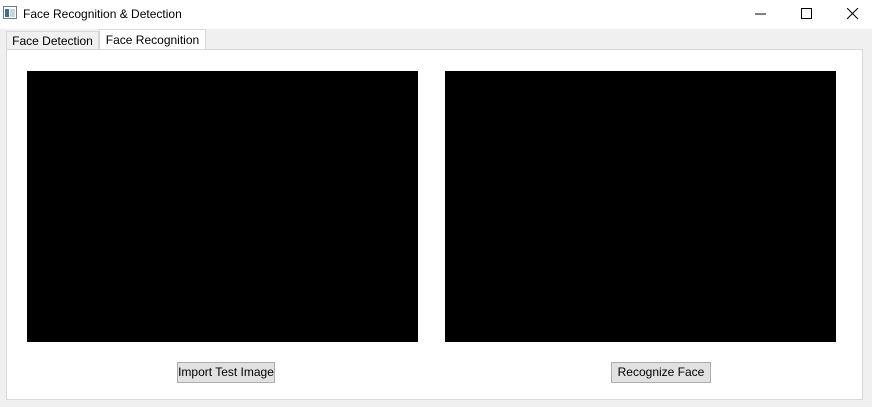 This screenshot has height=407, width=872. What do you see at coordinates (102, 14) in the screenshot?
I see `window-title: Face Recognition & Detection` at bounding box center [102, 14].